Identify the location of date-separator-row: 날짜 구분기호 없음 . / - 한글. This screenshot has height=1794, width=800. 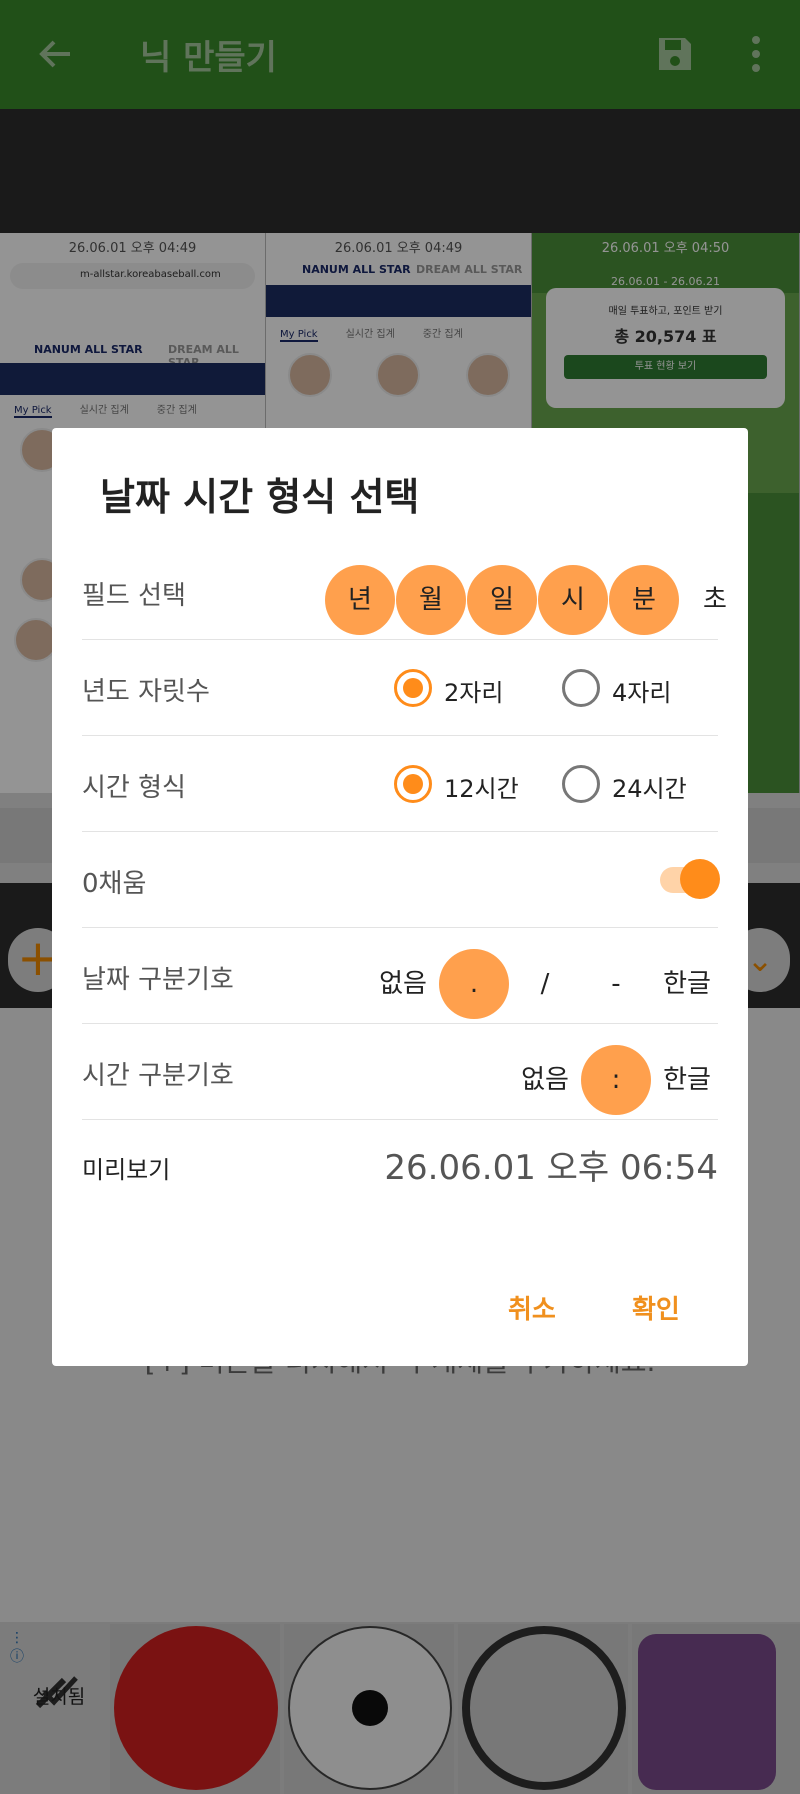
(400, 976).